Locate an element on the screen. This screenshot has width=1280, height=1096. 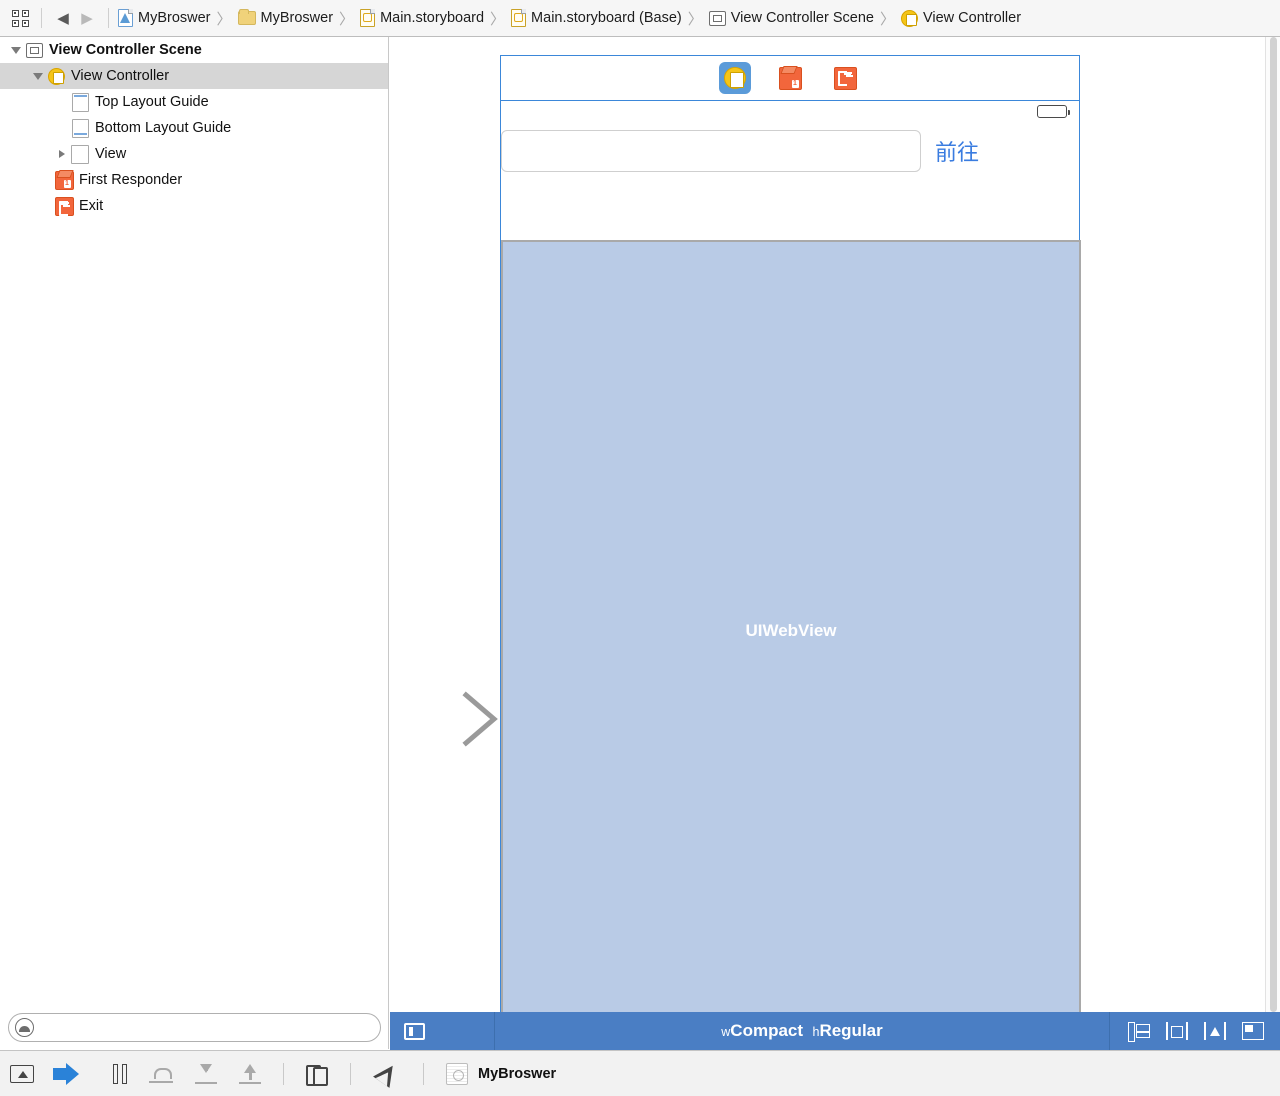
process-icon-wrap is located at coordinates (457, 1074).